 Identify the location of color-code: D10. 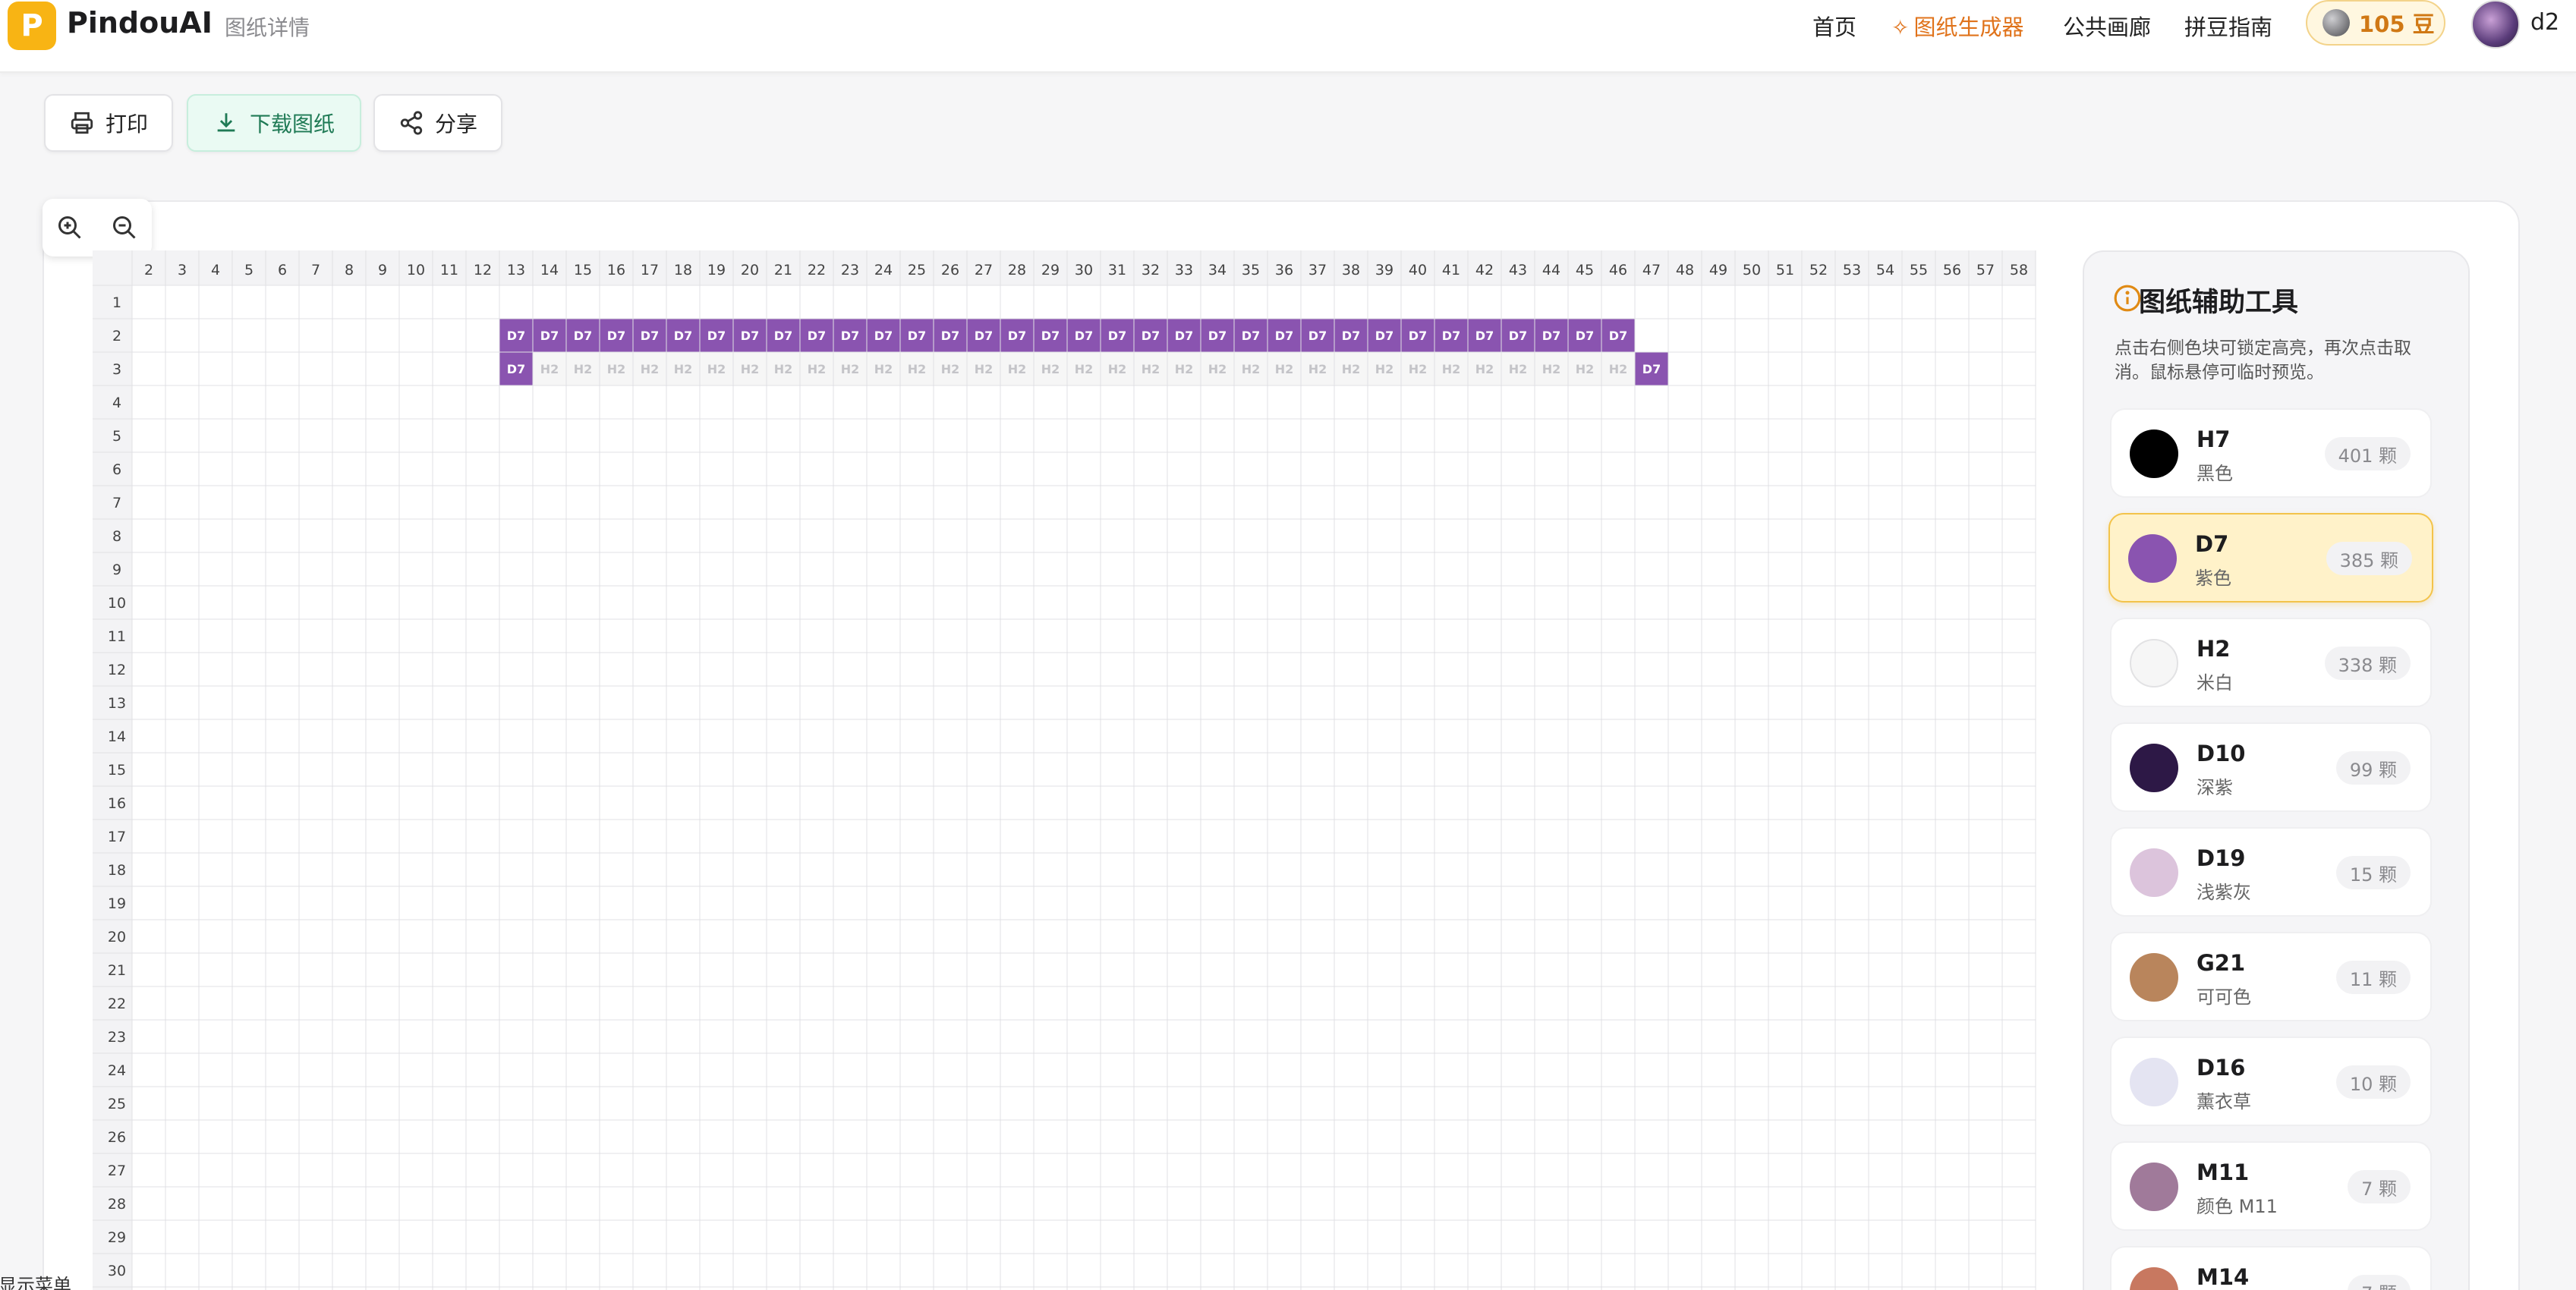
(2221, 753).